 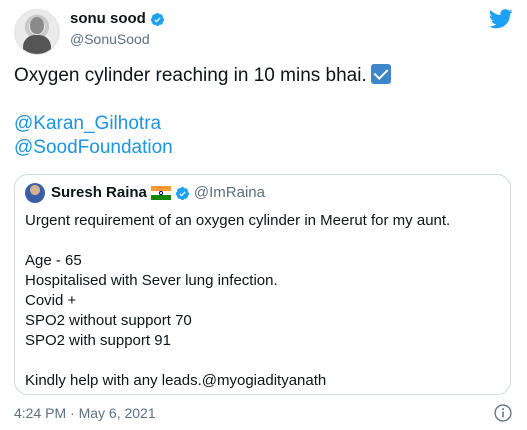 What do you see at coordinates (93, 147) in the screenshot?
I see `mention-link-soodfoundation: @SoodFoundation` at bounding box center [93, 147].